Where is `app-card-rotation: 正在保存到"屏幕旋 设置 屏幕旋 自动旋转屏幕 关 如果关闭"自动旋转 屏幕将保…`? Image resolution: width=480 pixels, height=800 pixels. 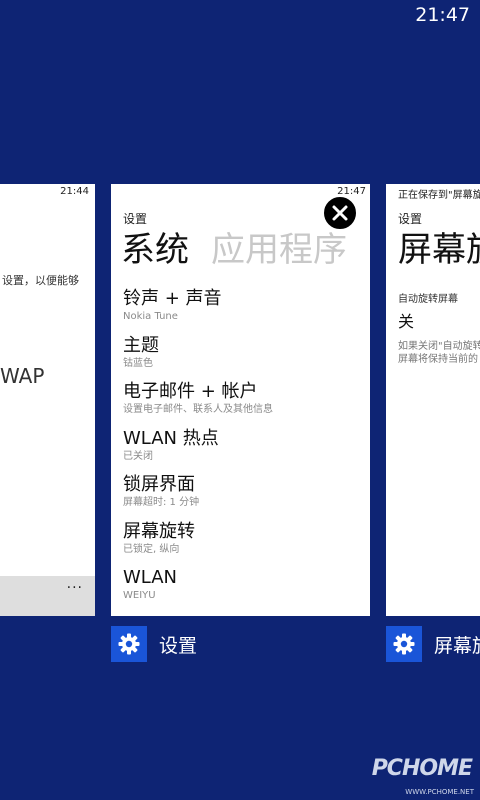
app-card-rotation: 正在保存到"屏幕旋 设置 屏幕旋 自动旋转屏幕 关 如果关闭"自动旋转 屏幕将保… is located at coordinates (433, 400).